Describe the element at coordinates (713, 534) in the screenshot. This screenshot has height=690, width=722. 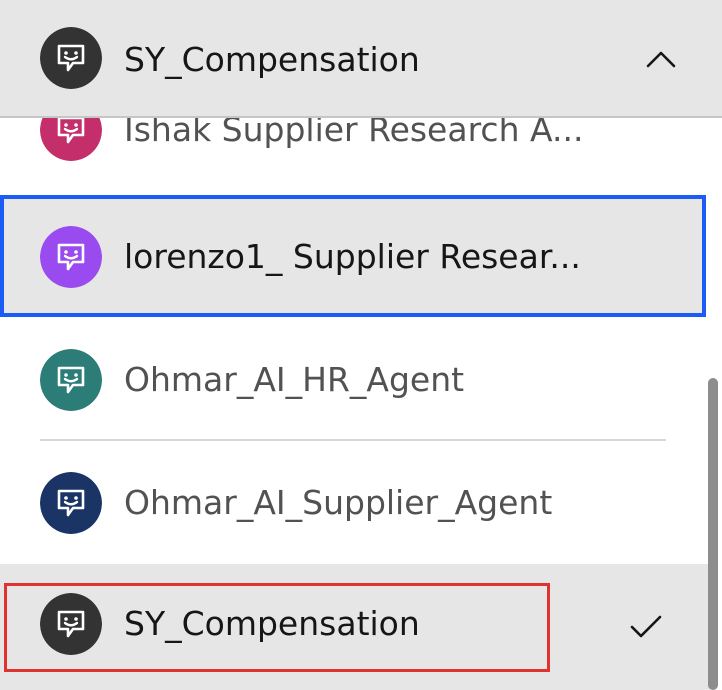
I see `scrollbar-thumb` at that location.